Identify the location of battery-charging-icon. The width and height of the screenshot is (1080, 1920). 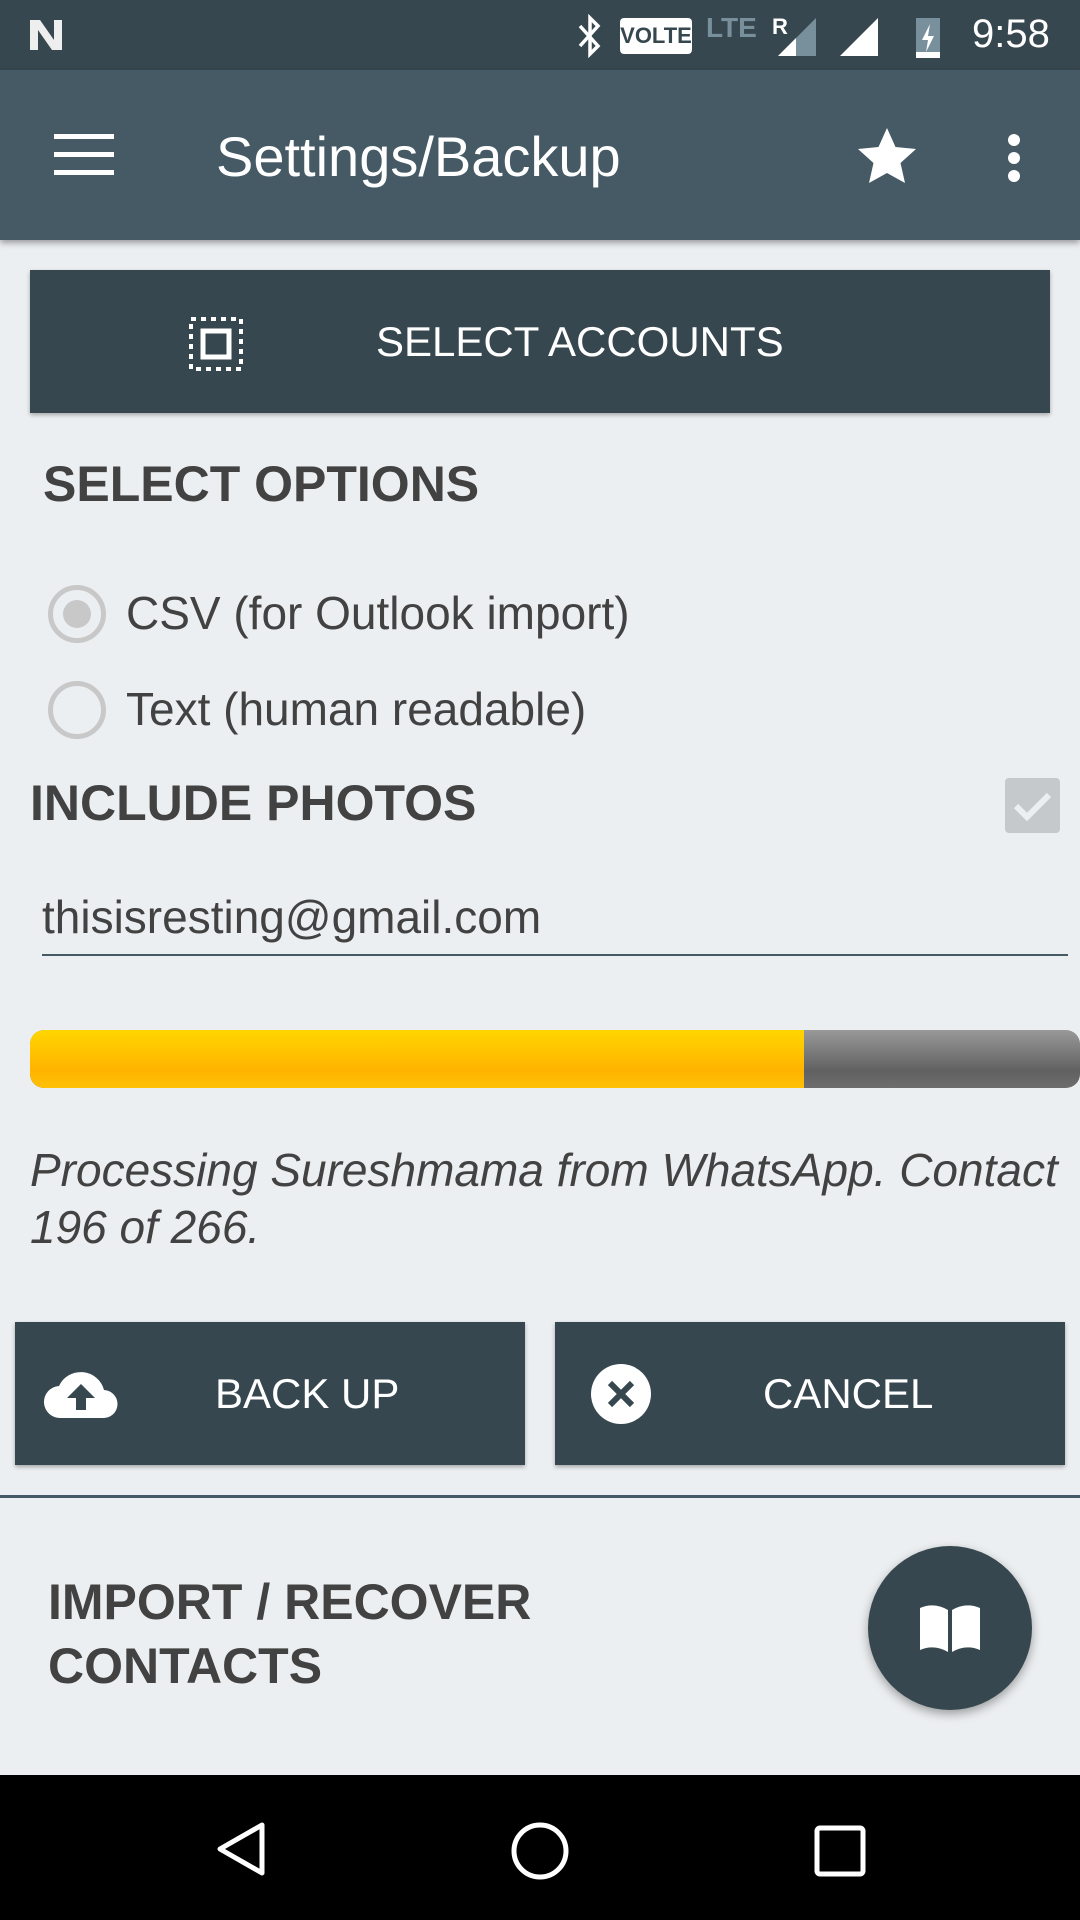
(928, 38).